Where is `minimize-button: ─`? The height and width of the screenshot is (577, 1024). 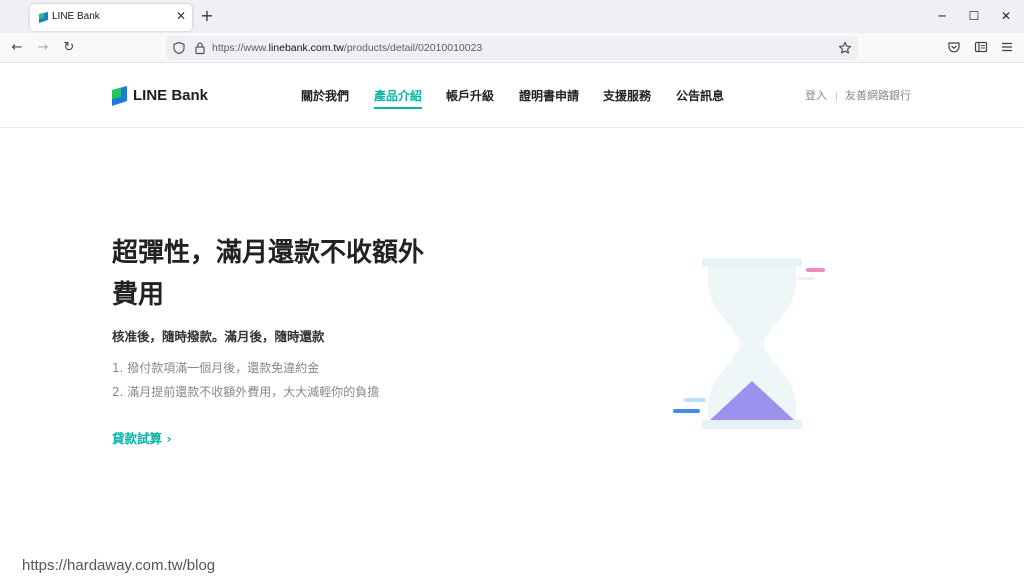 minimize-button: ─ is located at coordinates (942, 16).